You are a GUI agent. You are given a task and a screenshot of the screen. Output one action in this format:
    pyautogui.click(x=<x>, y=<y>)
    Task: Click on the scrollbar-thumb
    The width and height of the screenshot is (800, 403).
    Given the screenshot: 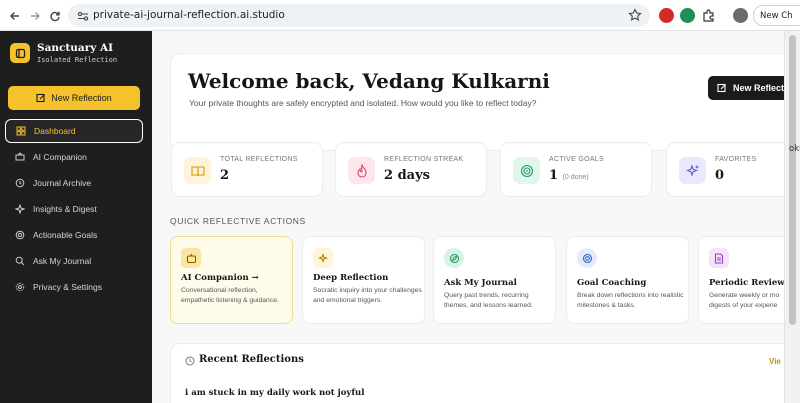 What is the action you would take?
    pyautogui.click(x=792, y=180)
    